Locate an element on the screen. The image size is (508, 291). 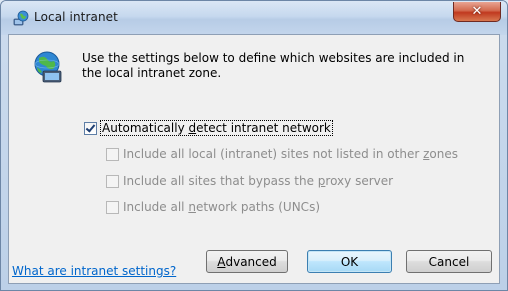
ok-button: OK is located at coordinates (349, 261).